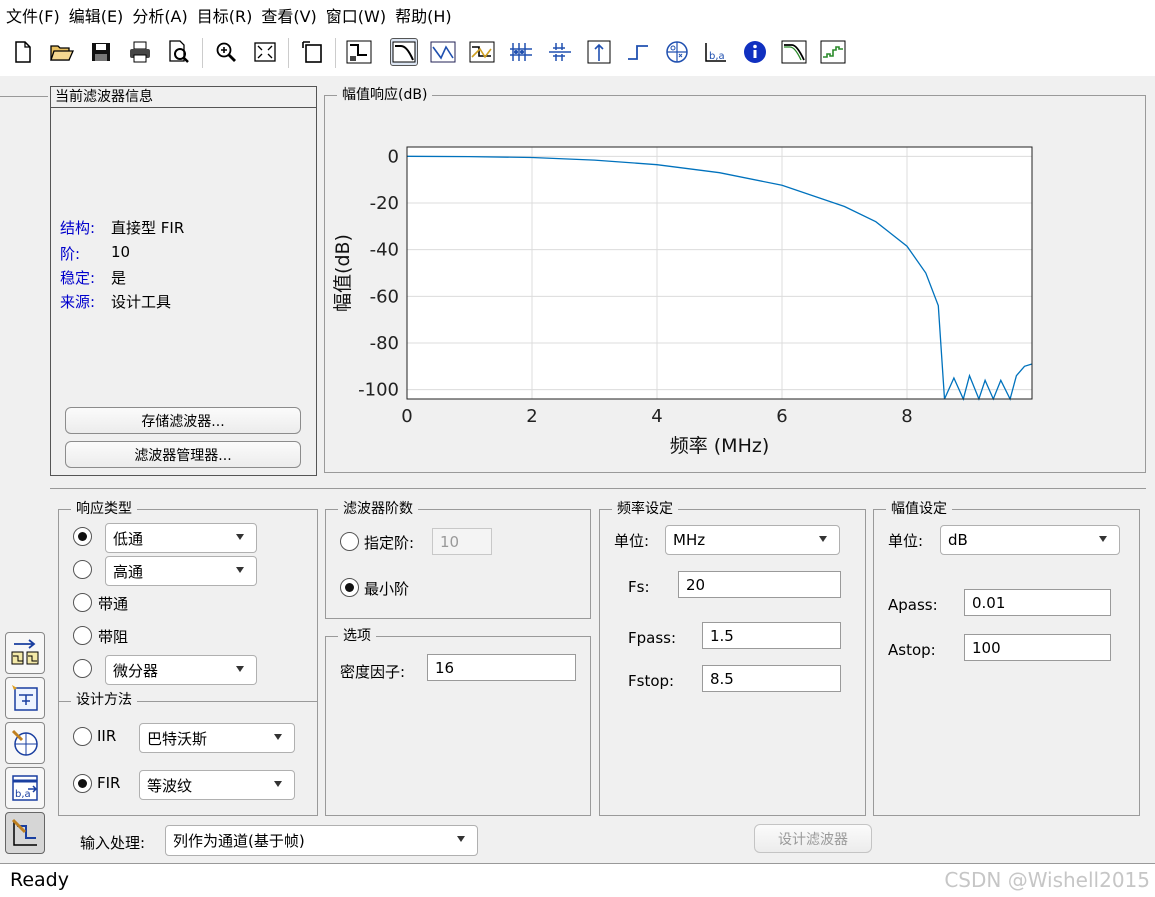 This screenshot has height=897, width=1155. What do you see at coordinates (121, 252) in the screenshot?
I see `info-value-order: 10` at bounding box center [121, 252].